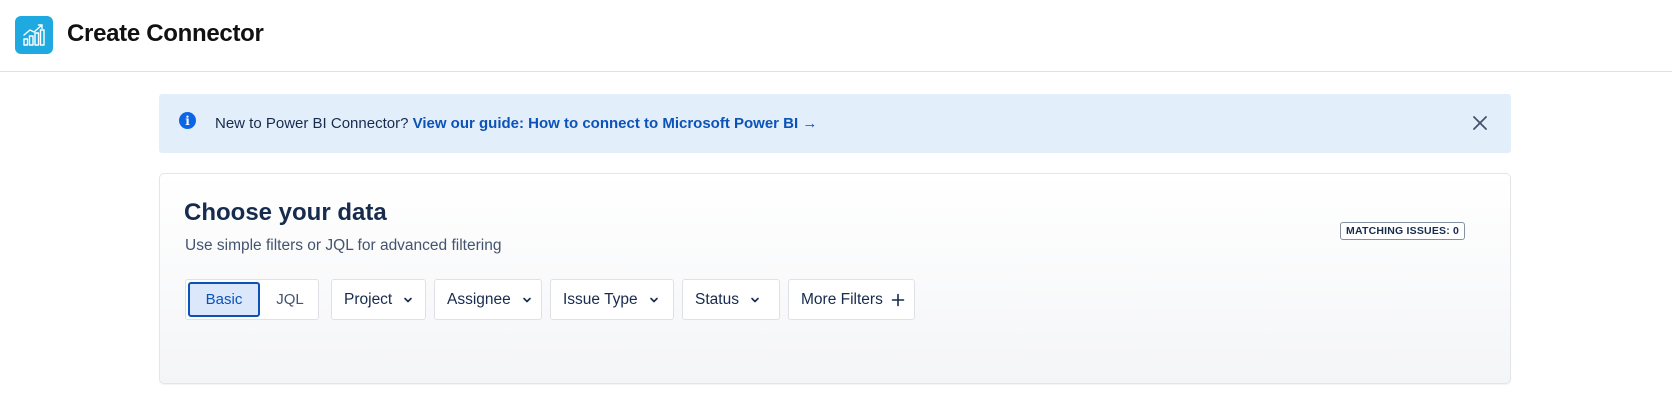 This screenshot has width=1672, height=407. I want to click on filter-label: Assignee, so click(479, 299).